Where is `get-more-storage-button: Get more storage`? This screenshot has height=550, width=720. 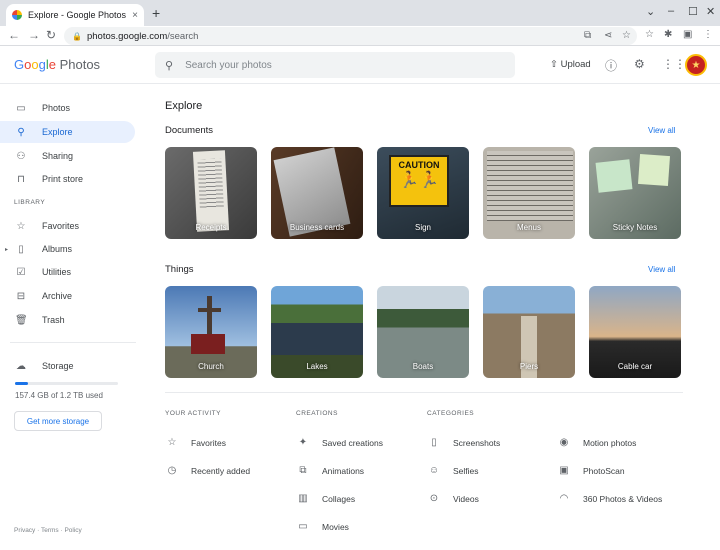 get-more-storage-button: Get more storage is located at coordinates (58, 421).